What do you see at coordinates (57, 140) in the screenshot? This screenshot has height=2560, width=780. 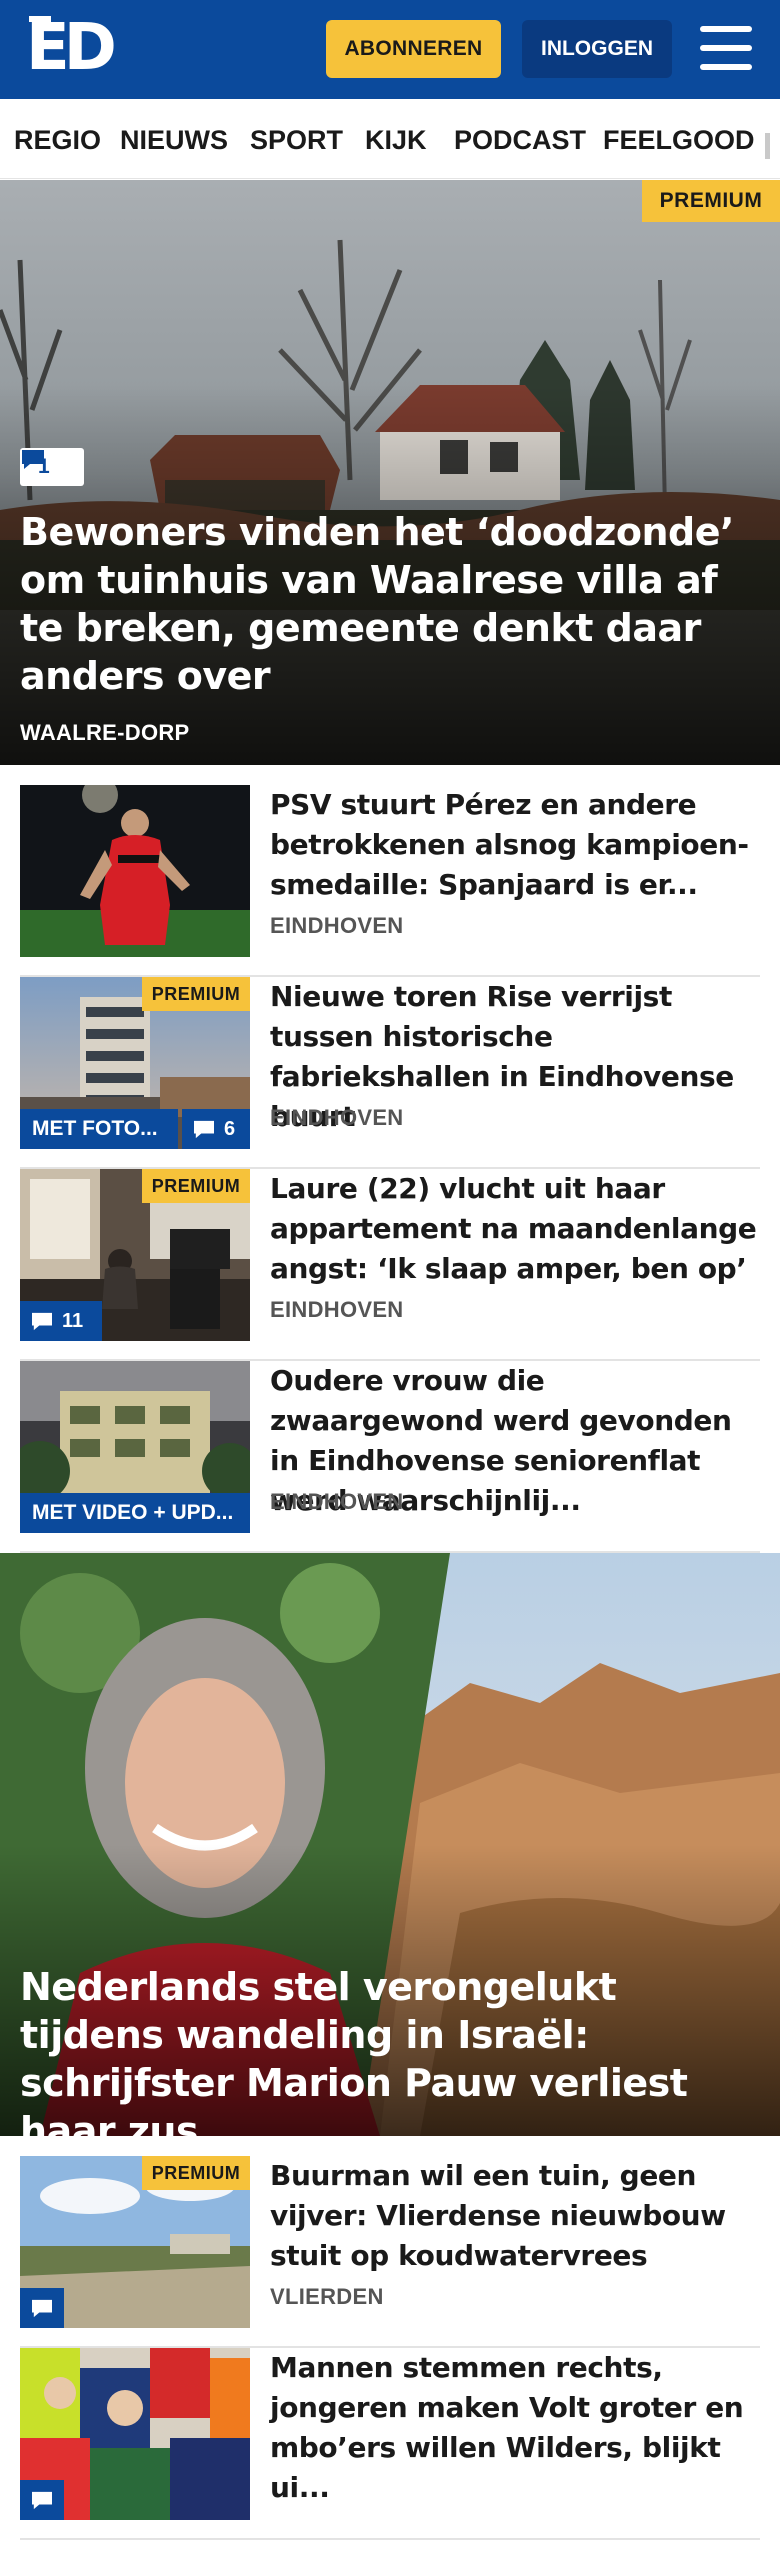 I see `nav-item-regio: REGIO` at bounding box center [57, 140].